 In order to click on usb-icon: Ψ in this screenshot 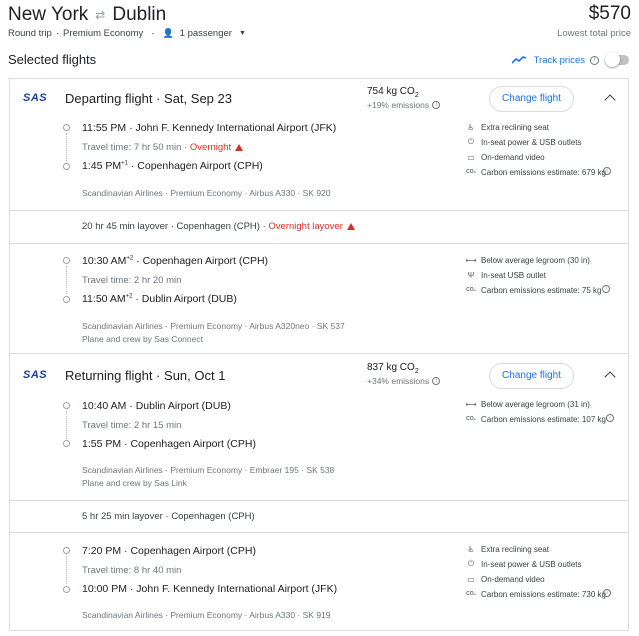, I will do `click(471, 275)`.